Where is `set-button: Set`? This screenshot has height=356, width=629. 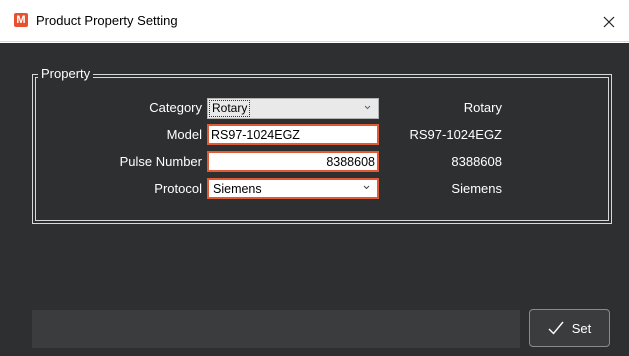
set-button: Set is located at coordinates (569, 328).